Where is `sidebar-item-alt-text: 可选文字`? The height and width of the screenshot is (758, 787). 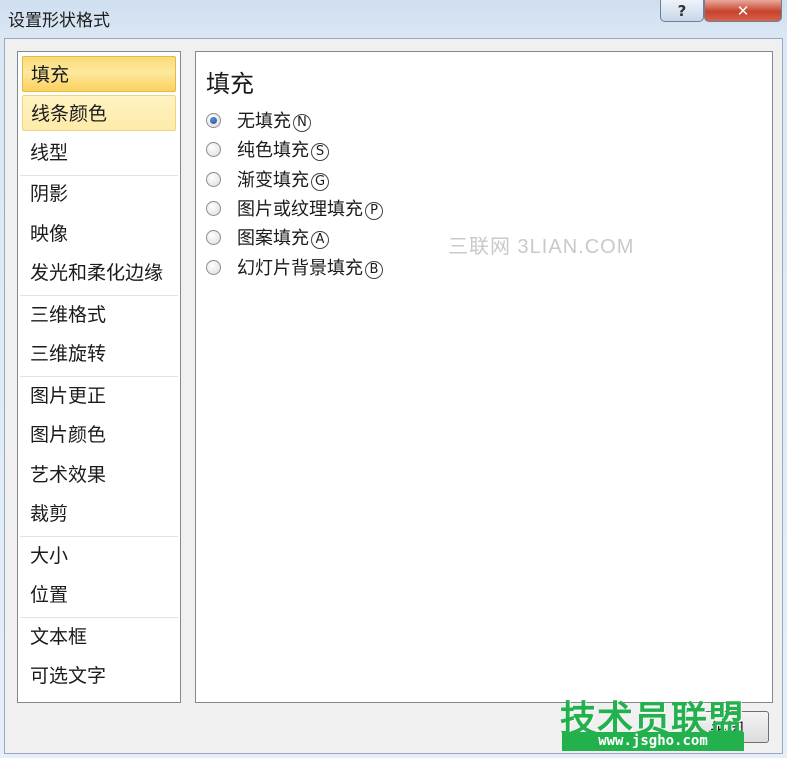
sidebar-item-alt-text: 可选文字 is located at coordinates (99, 676).